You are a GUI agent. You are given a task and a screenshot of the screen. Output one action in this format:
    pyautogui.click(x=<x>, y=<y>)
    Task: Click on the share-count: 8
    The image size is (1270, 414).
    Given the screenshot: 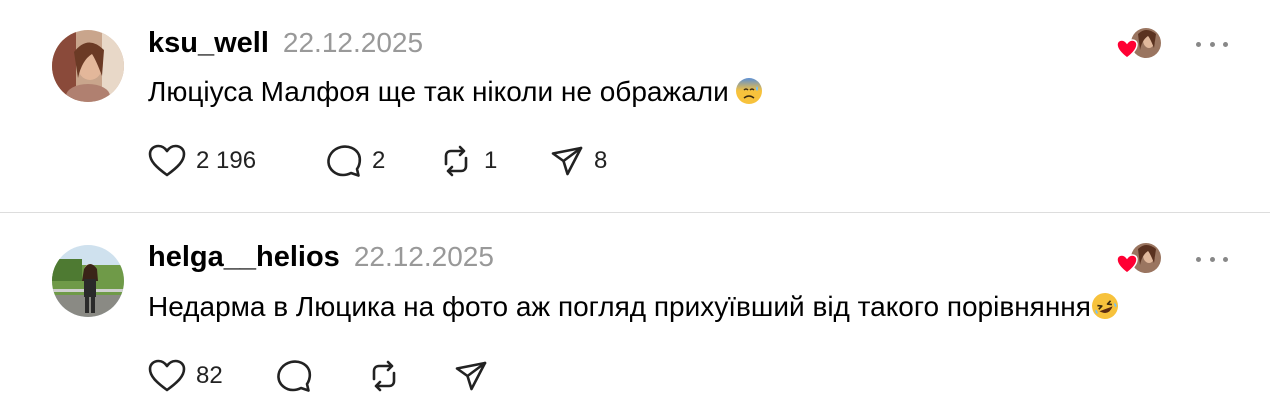 What is the action you would take?
    pyautogui.click(x=601, y=160)
    